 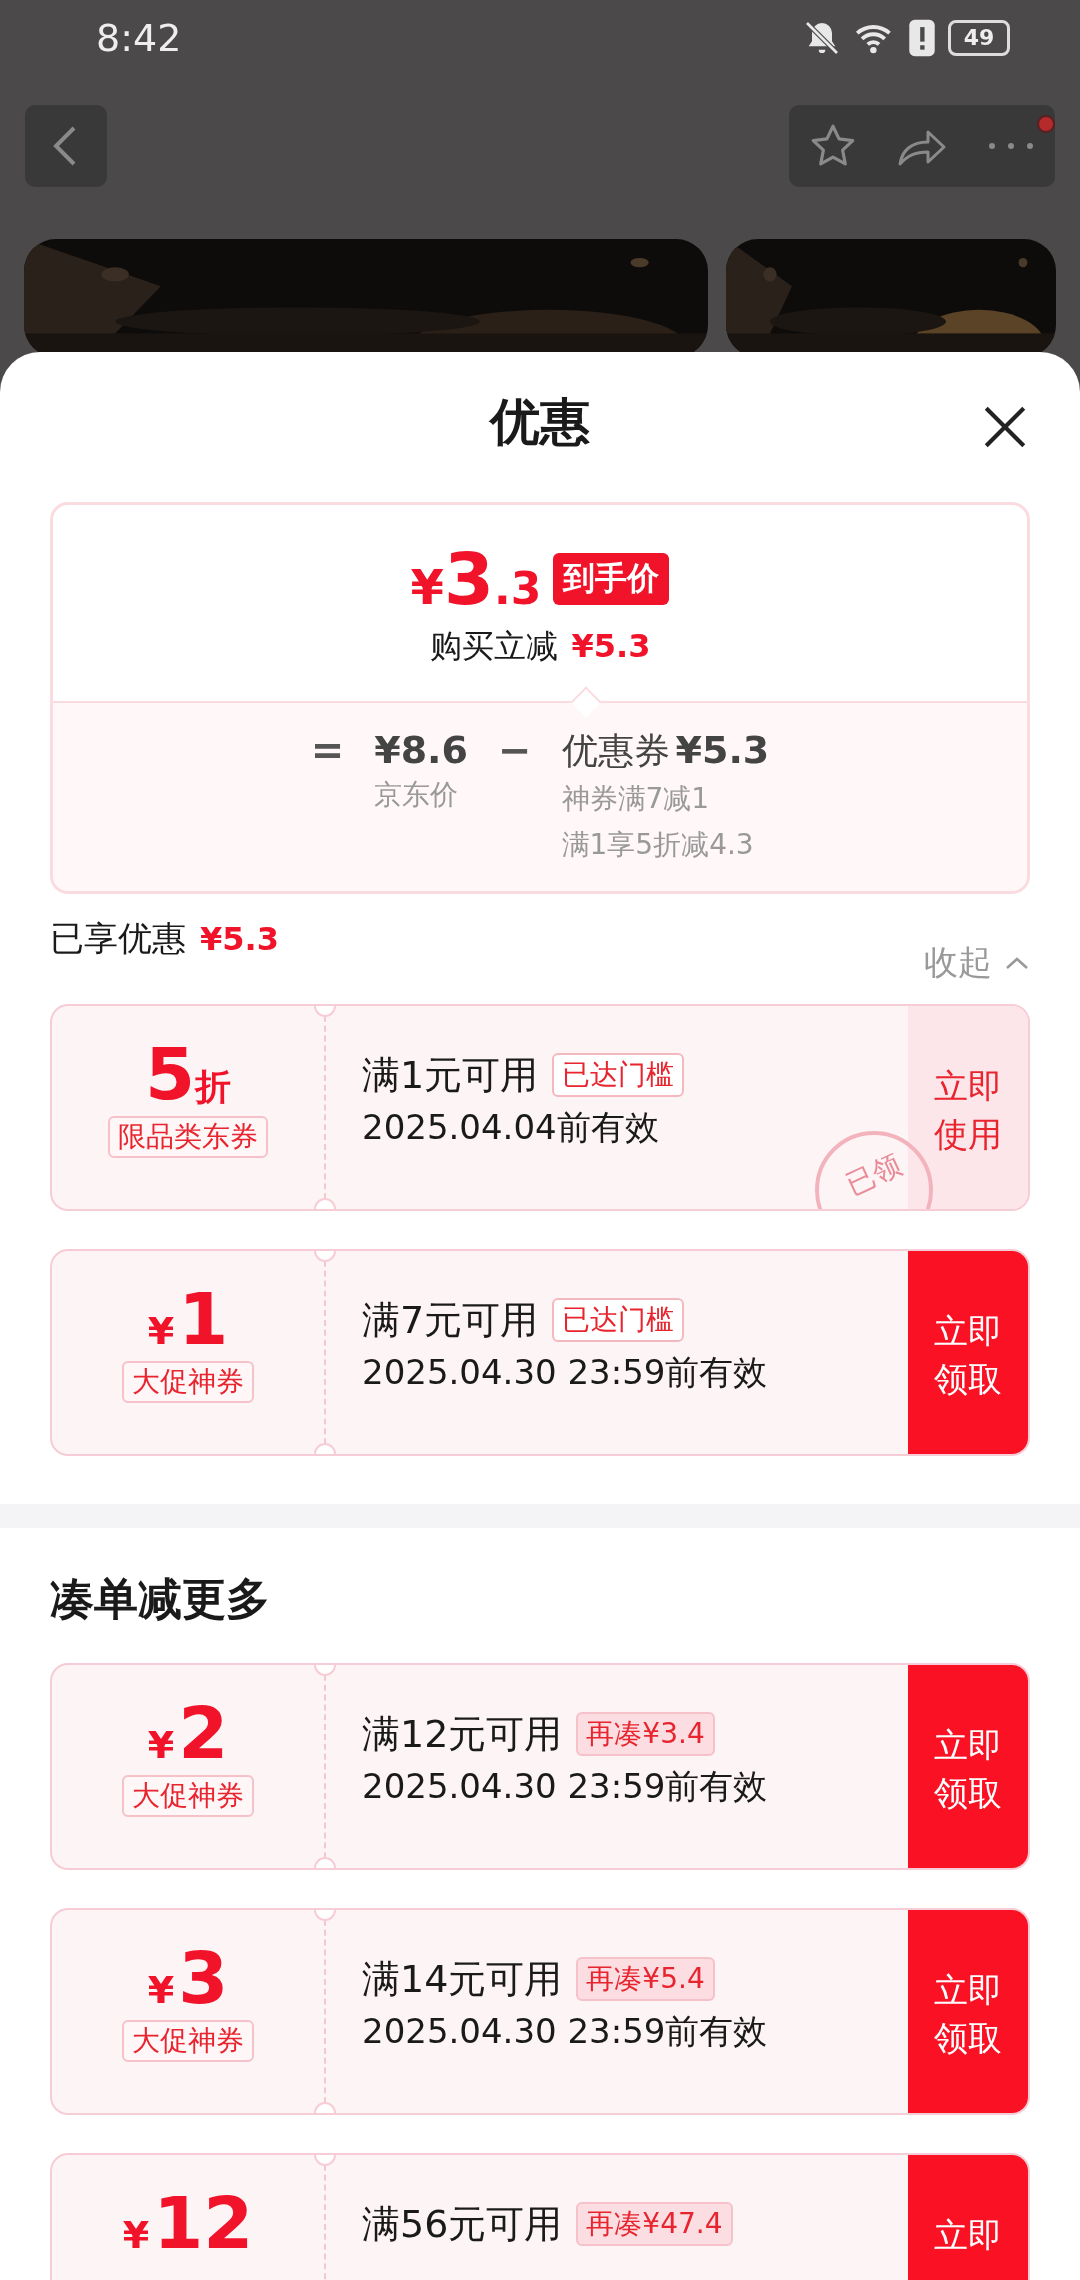 What do you see at coordinates (658, 845) in the screenshot?
I see `discount-detail: 满1享5折减4.3` at bounding box center [658, 845].